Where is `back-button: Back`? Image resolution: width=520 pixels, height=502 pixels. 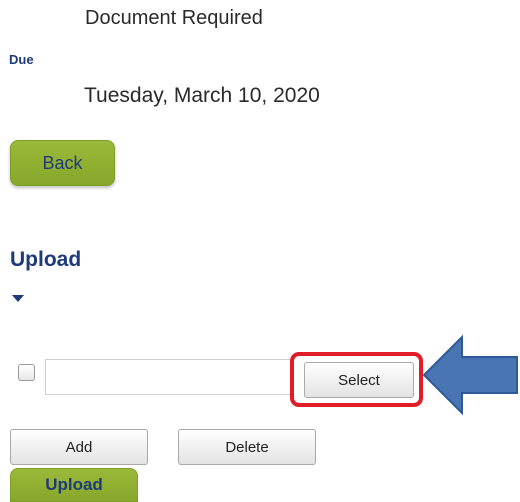 back-button: Back is located at coordinates (62, 163).